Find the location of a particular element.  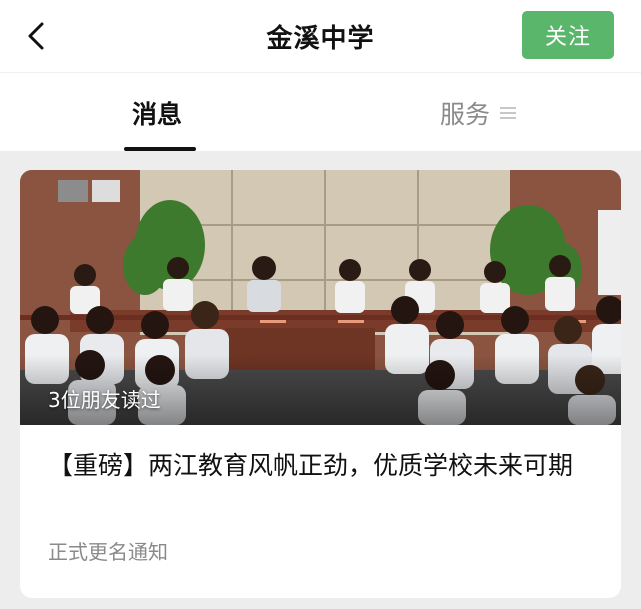

top-bar: 金溪中学 关注 is located at coordinates (320, 36).